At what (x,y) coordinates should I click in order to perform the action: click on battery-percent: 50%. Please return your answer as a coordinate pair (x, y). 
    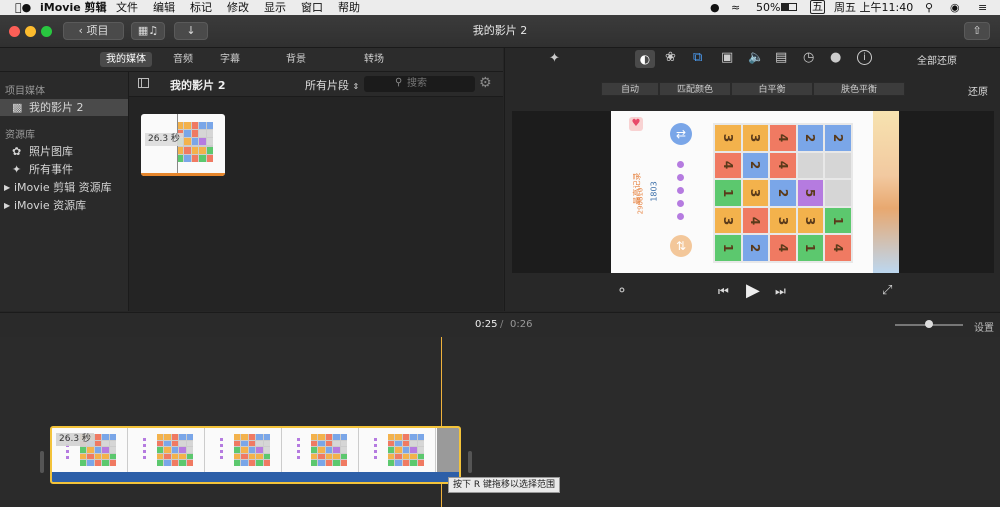
    Looking at the image, I should click on (768, 7).